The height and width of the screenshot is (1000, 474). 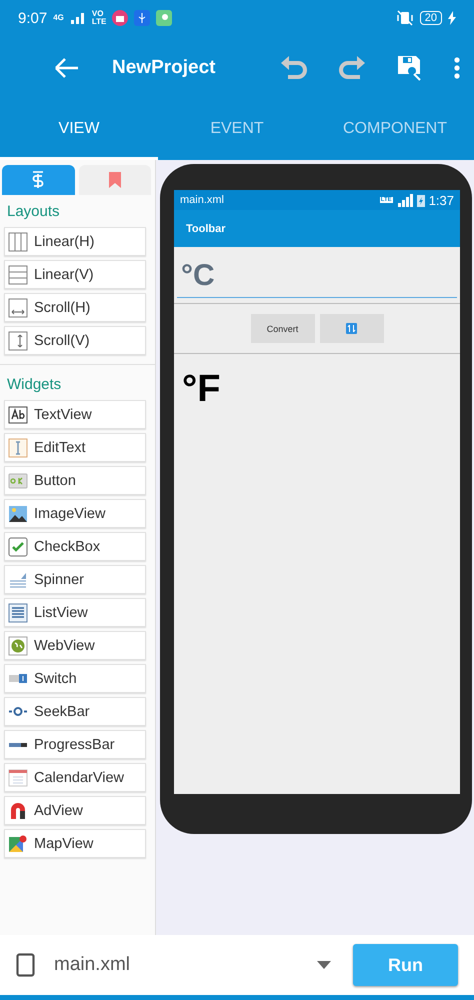 I want to click on palette-item: WebView, so click(x=75, y=645).